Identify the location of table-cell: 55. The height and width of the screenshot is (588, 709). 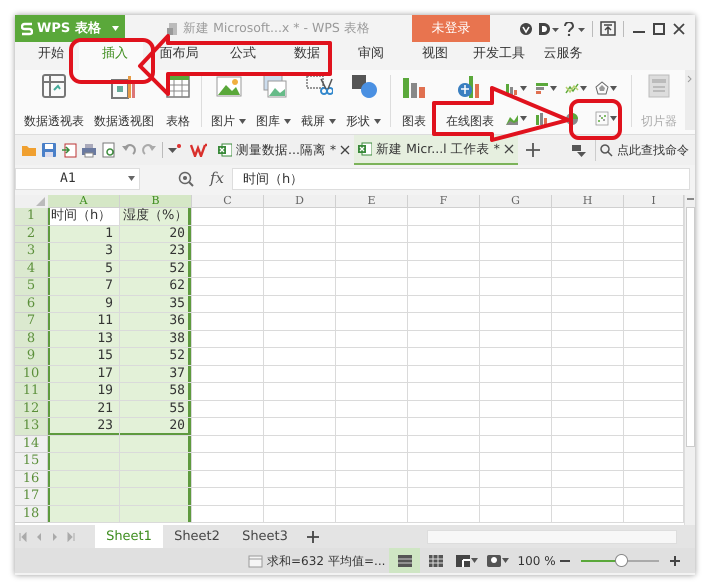
(156, 409).